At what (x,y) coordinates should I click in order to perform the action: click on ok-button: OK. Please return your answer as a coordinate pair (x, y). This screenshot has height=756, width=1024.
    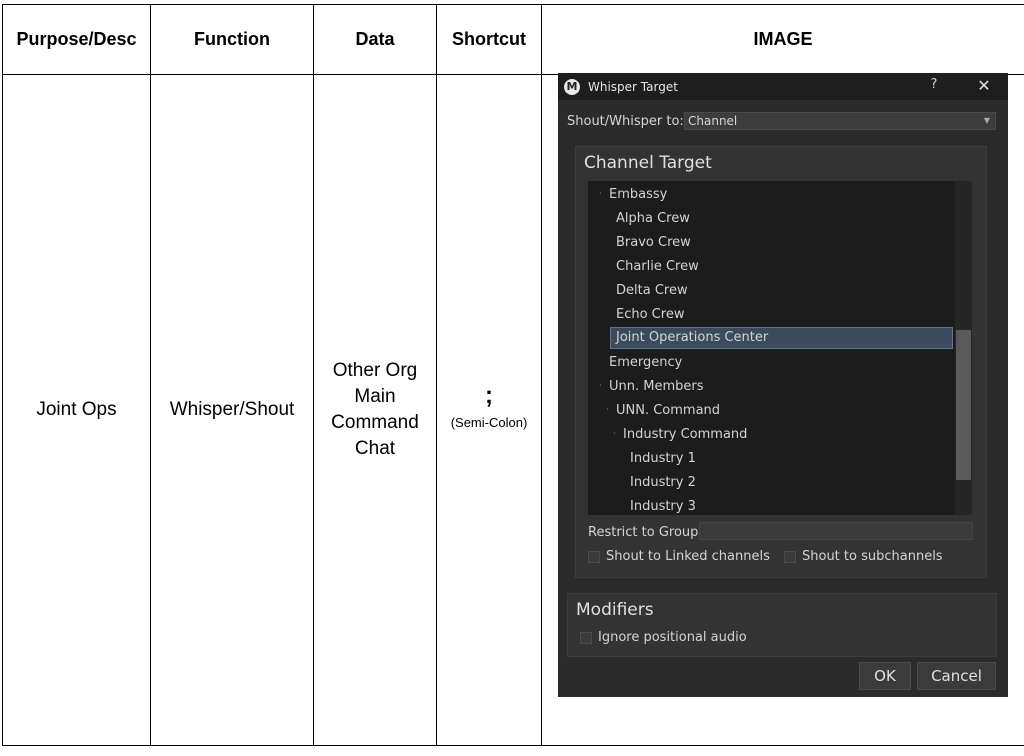
    Looking at the image, I should click on (885, 676).